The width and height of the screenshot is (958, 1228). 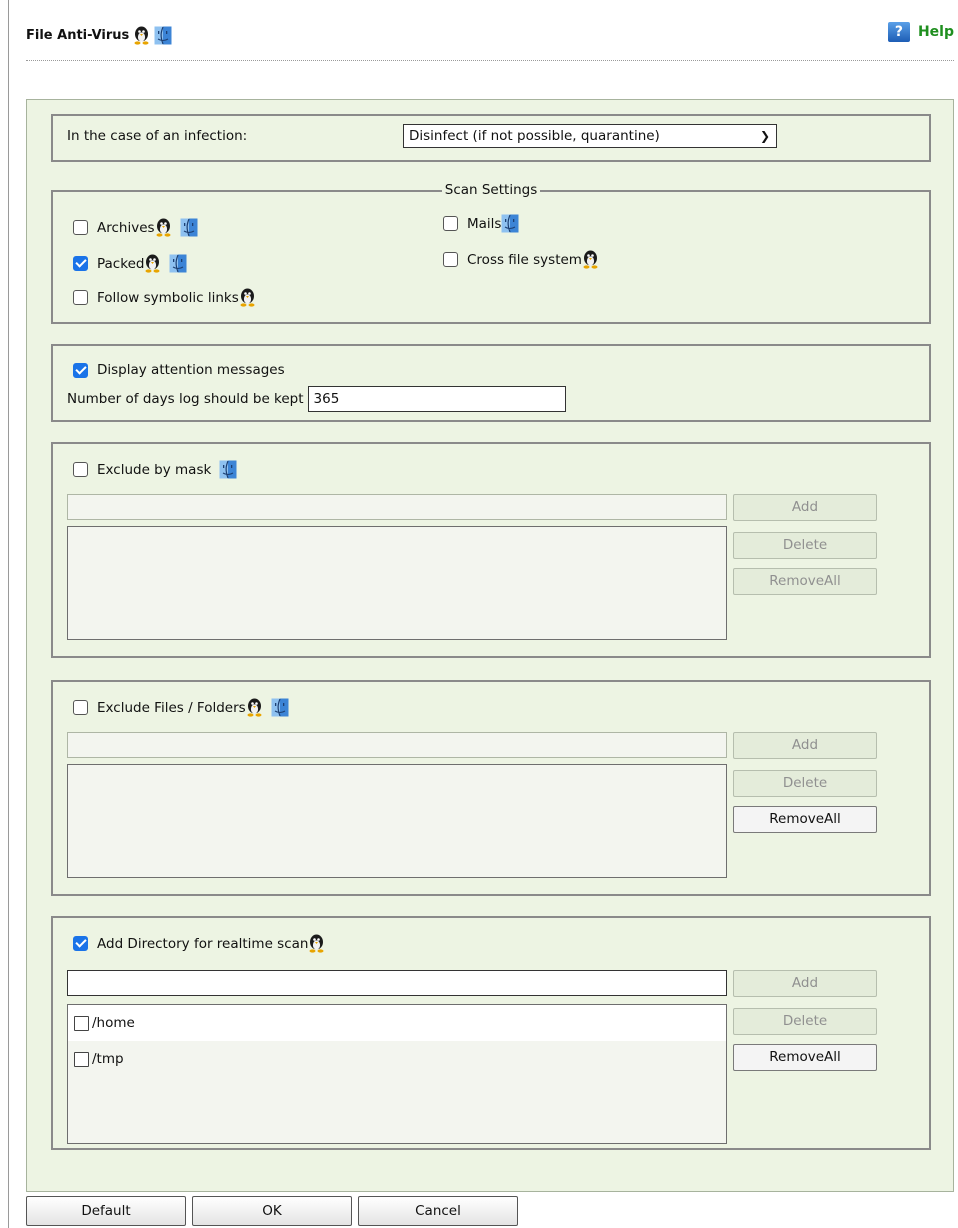 I want to click on log-days-input: 365, so click(x=436, y=399).